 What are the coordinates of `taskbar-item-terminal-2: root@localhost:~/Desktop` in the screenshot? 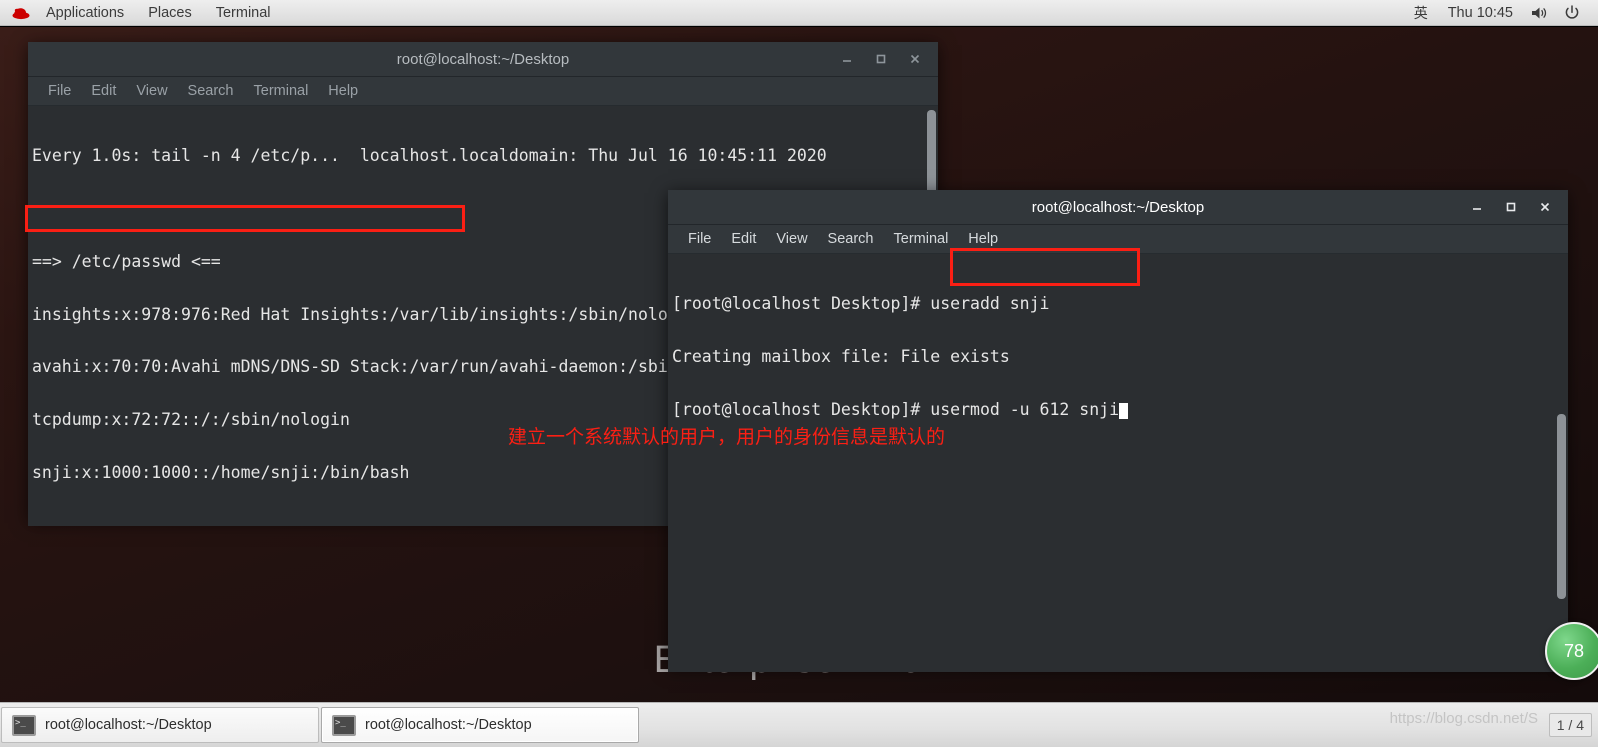 It's located at (480, 725).